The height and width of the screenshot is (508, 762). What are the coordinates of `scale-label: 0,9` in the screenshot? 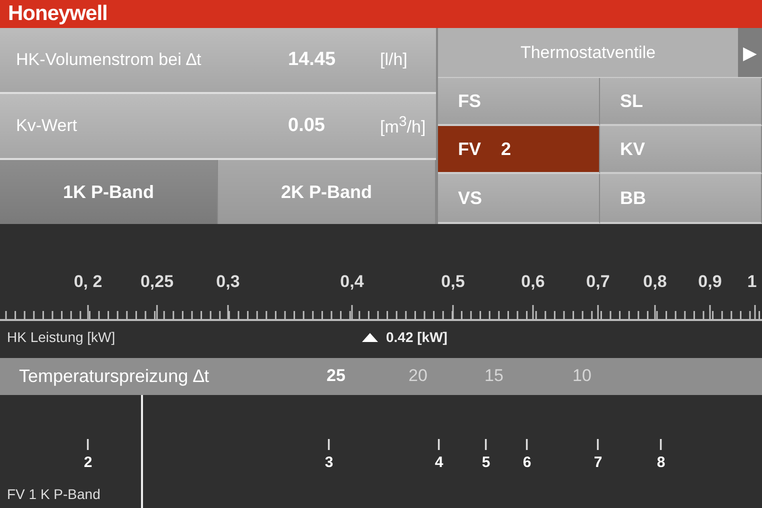 It's located at (710, 282).